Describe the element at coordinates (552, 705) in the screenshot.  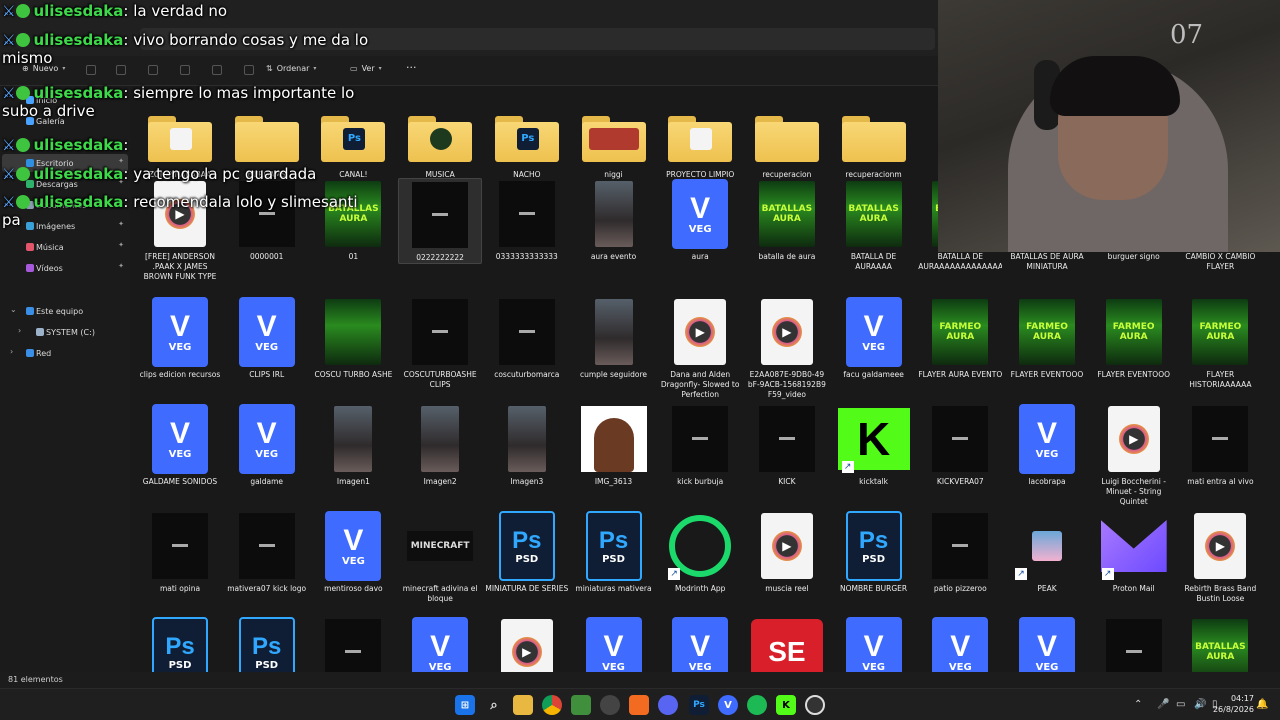
I see `chrome-icon` at that location.